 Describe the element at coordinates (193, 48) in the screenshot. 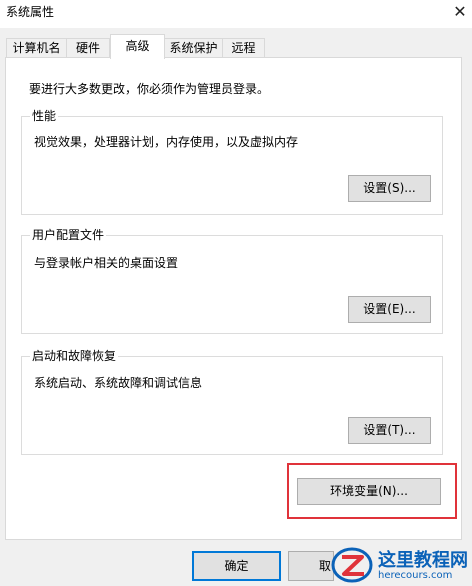

I see `tab-system-protection: 系统保护` at that location.